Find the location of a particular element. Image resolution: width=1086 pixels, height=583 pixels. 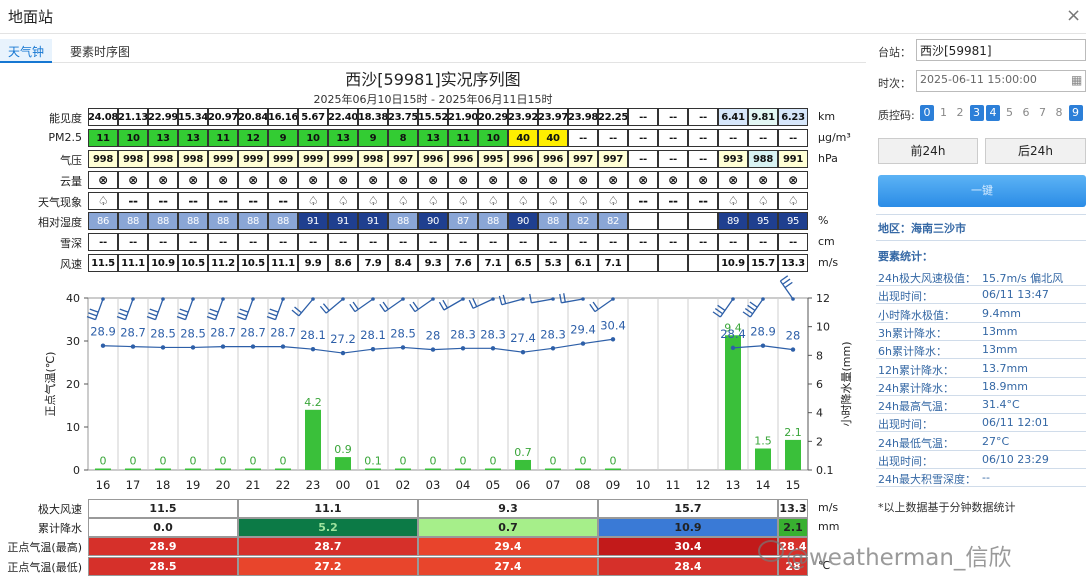

row-label: 天气现象 is located at coordinates (60, 202).